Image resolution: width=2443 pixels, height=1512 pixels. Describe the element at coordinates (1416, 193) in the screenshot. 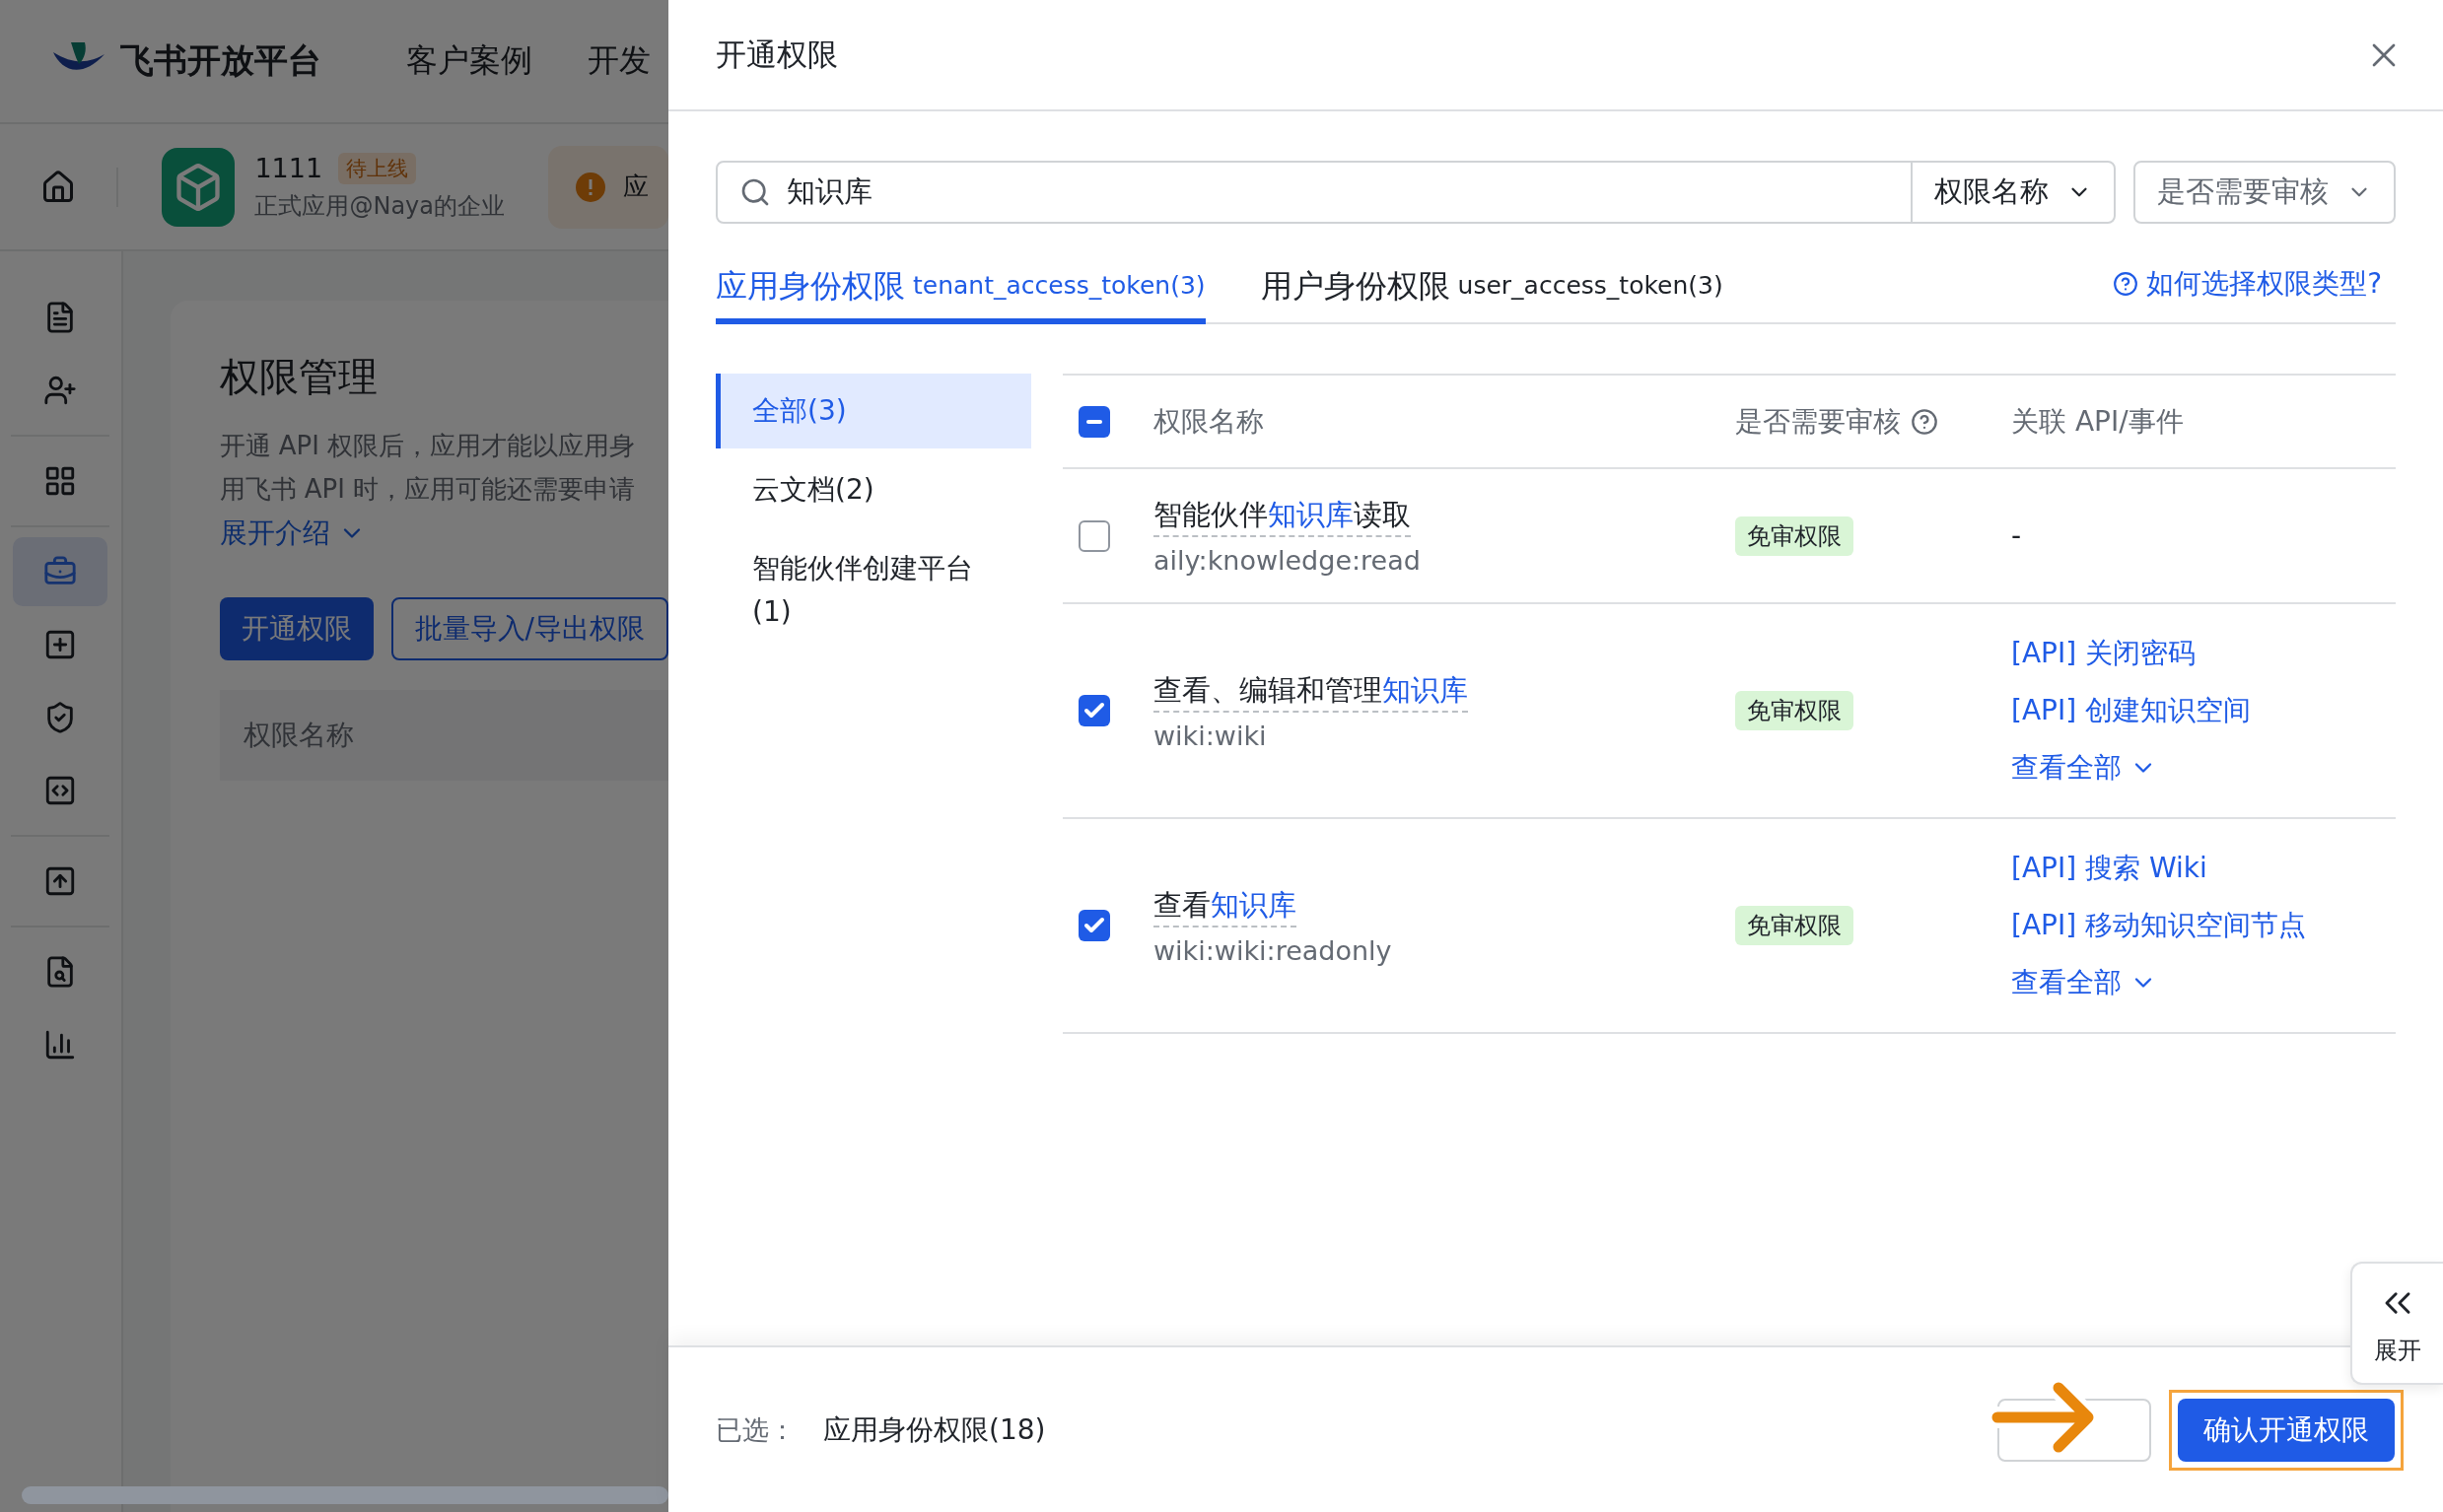

I see `search-field: 知识库 权限名称` at that location.